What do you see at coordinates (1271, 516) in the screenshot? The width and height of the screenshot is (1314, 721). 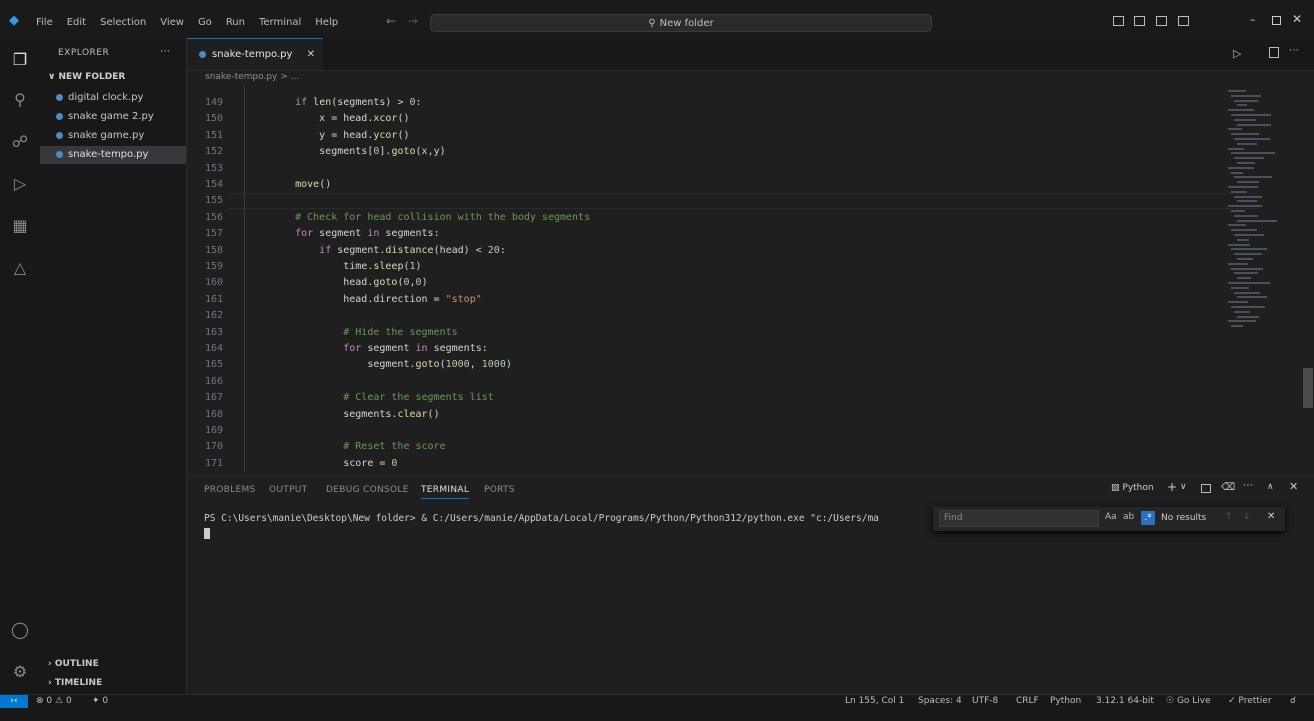 I see `close-find-icon: ✕` at bounding box center [1271, 516].